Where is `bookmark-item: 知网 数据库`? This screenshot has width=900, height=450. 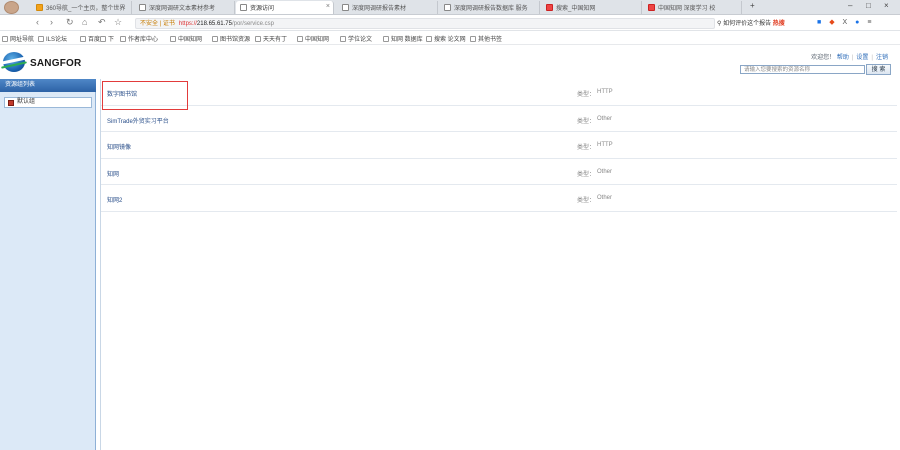
bookmark-item: 知网 数据库 is located at coordinates (403, 38).